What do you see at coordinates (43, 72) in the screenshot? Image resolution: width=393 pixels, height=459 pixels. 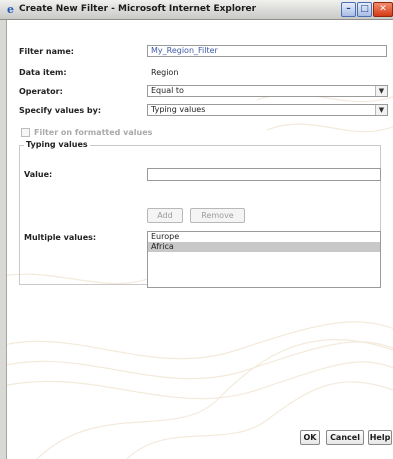 I see `data-item-label: Data item:` at bounding box center [43, 72].